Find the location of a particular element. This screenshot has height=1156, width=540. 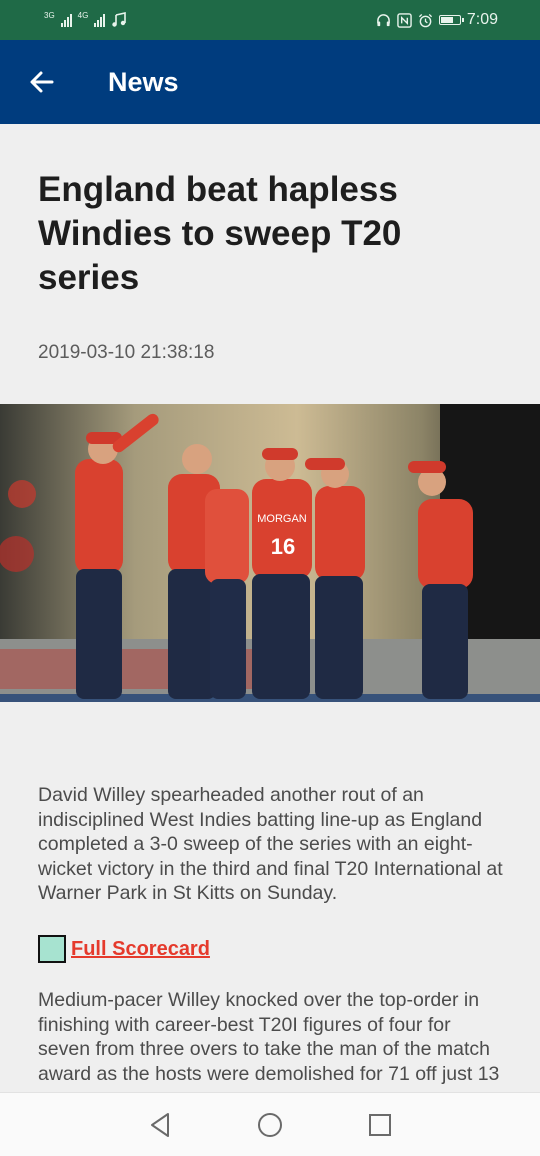

square-recents-icon is located at coordinates (380, 1124).